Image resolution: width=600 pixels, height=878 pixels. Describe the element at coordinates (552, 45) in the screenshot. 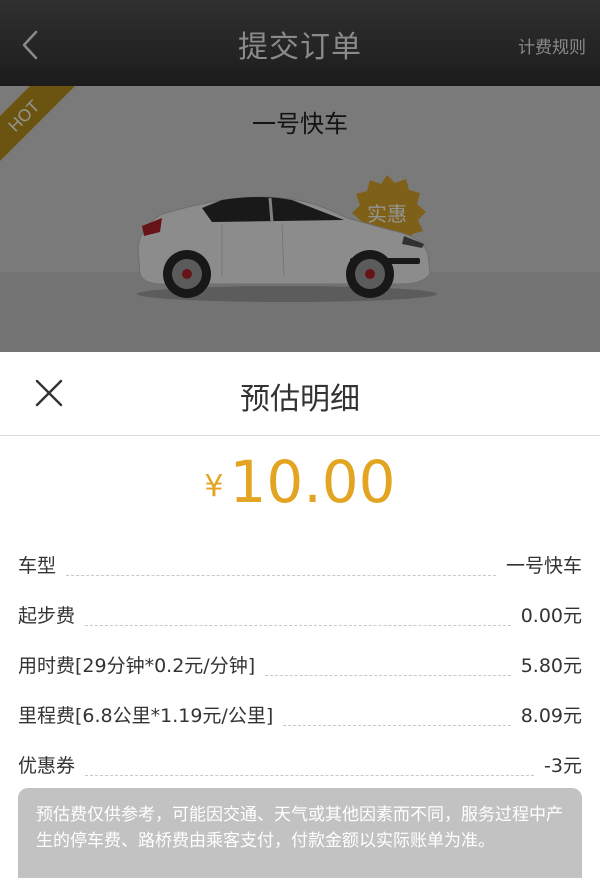

I see `pricing-rules-link: 计费规则` at that location.